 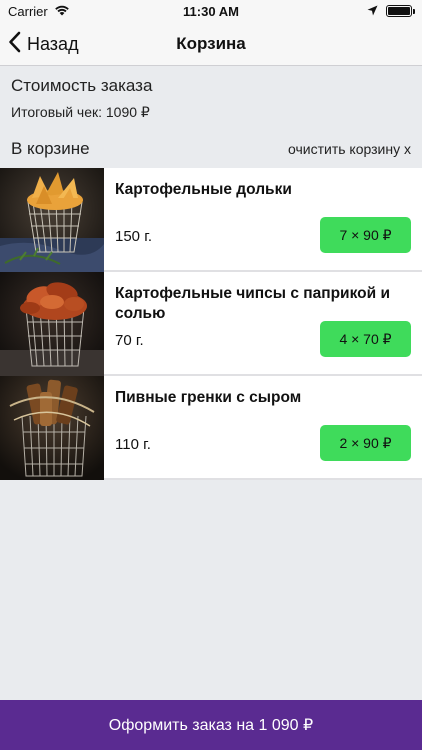 I want to click on cart-item: Картофельные дольки 150 г. 7 × 90 ₽, so click(x=211, y=220).